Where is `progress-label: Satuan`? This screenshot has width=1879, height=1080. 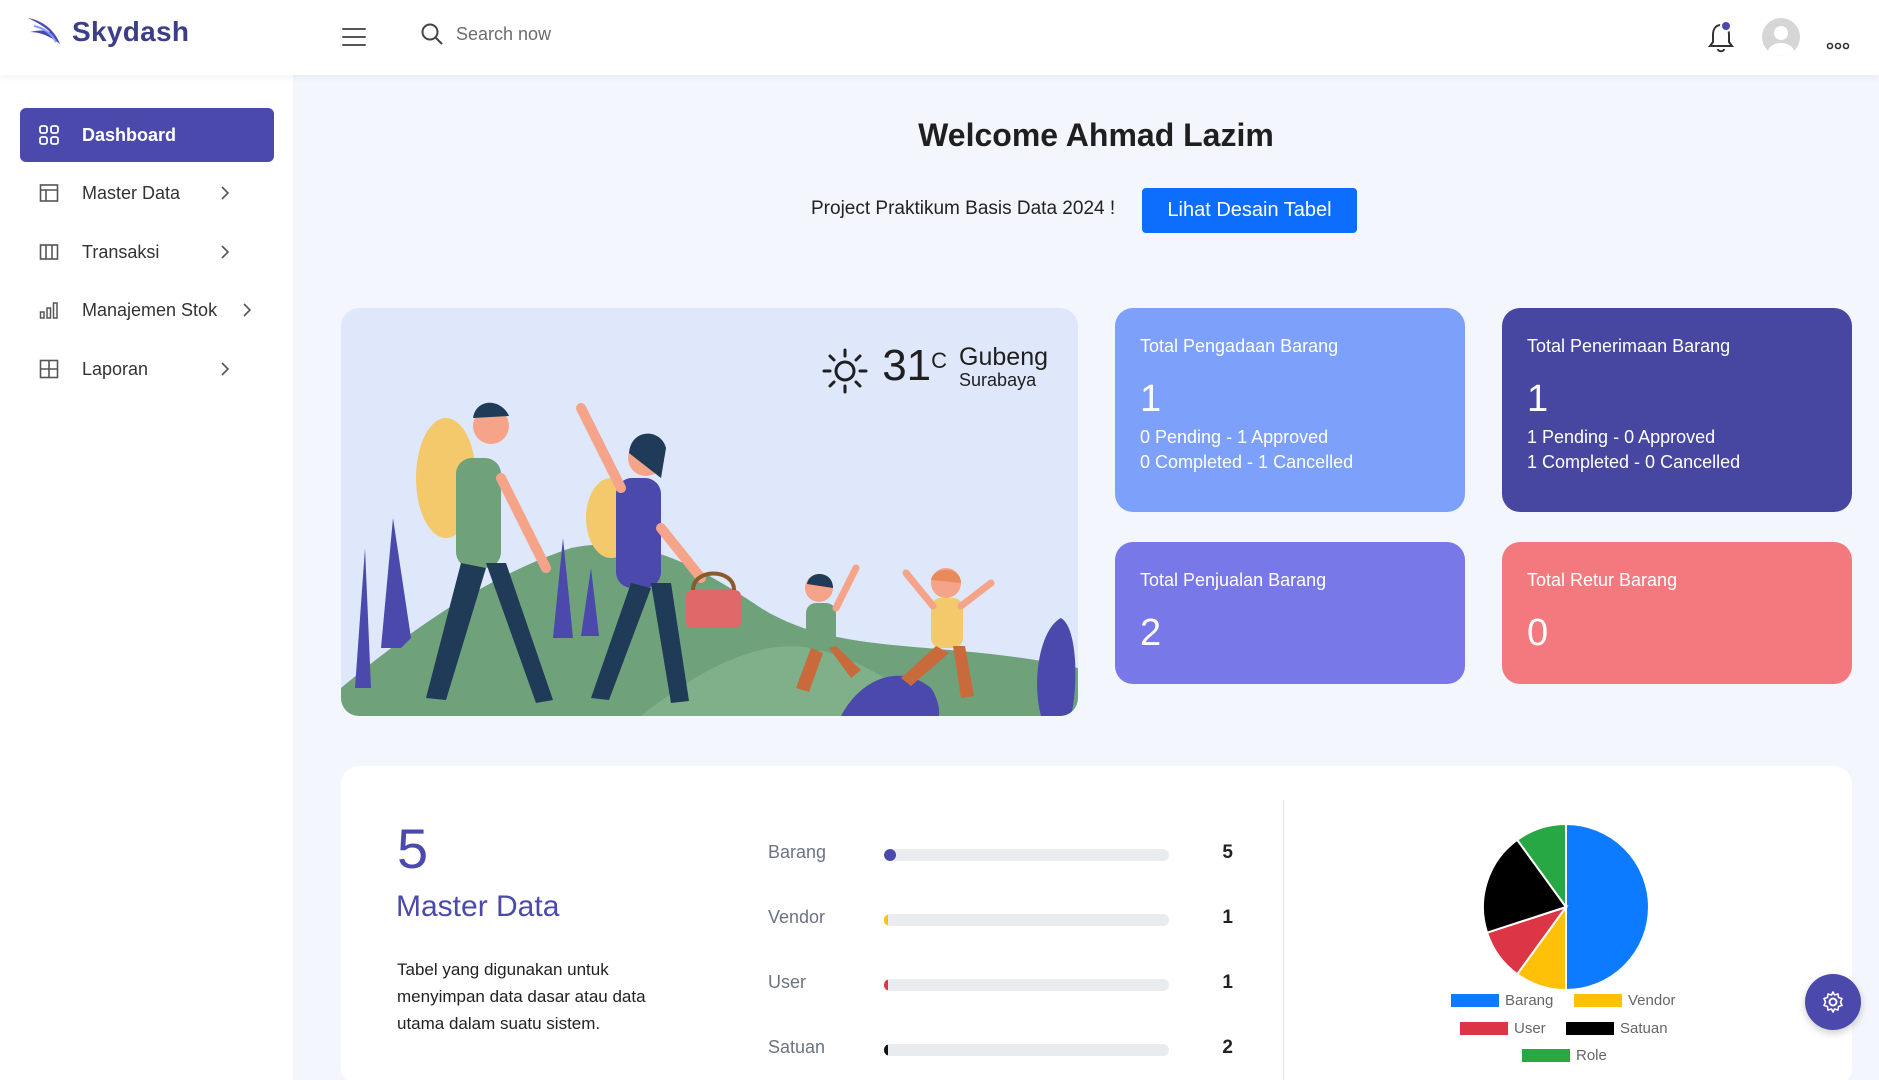 progress-label: Satuan is located at coordinates (797, 1047).